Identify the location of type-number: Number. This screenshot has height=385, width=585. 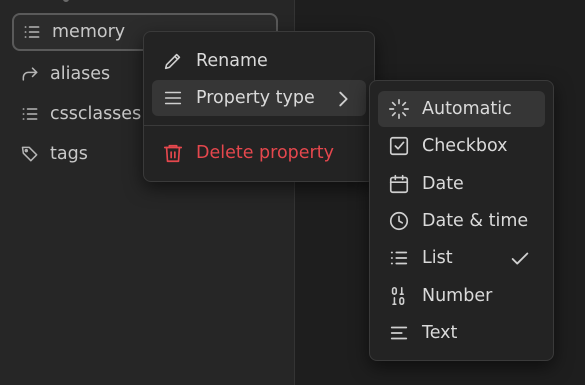
(461, 296).